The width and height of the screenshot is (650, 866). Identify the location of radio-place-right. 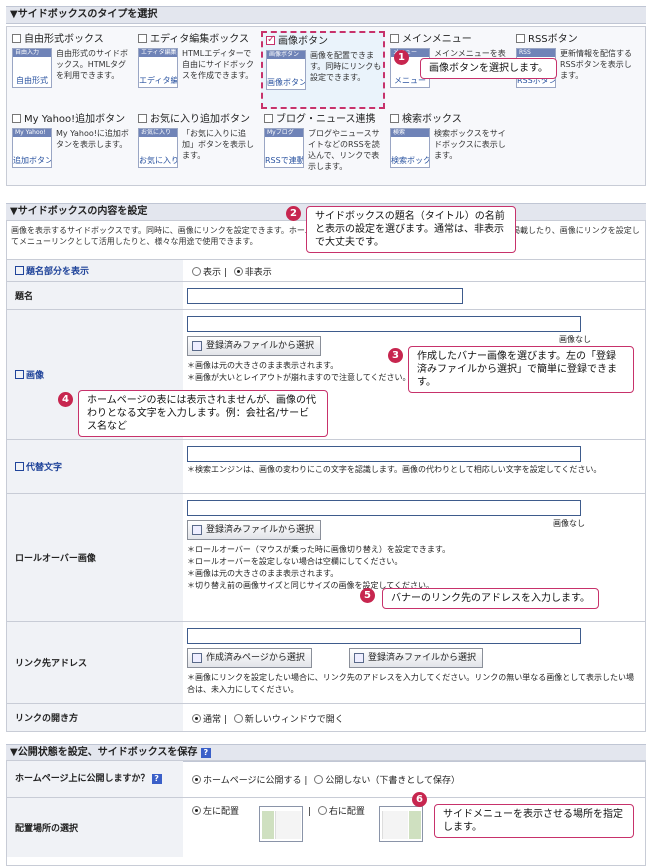
(322, 810).